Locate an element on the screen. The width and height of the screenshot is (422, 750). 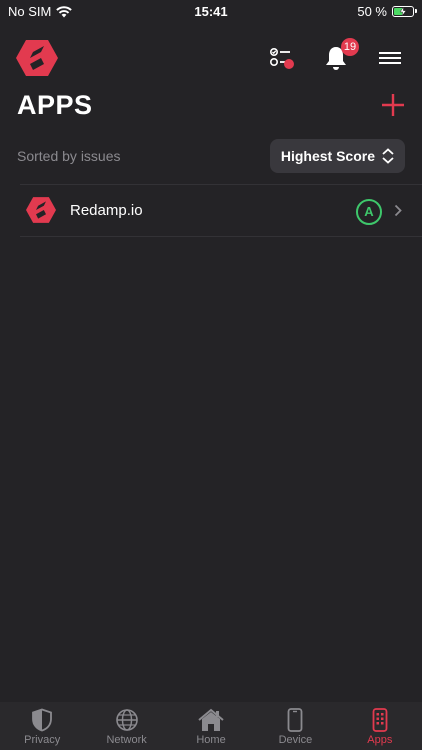
checklist-button is located at coordinates (282, 58).